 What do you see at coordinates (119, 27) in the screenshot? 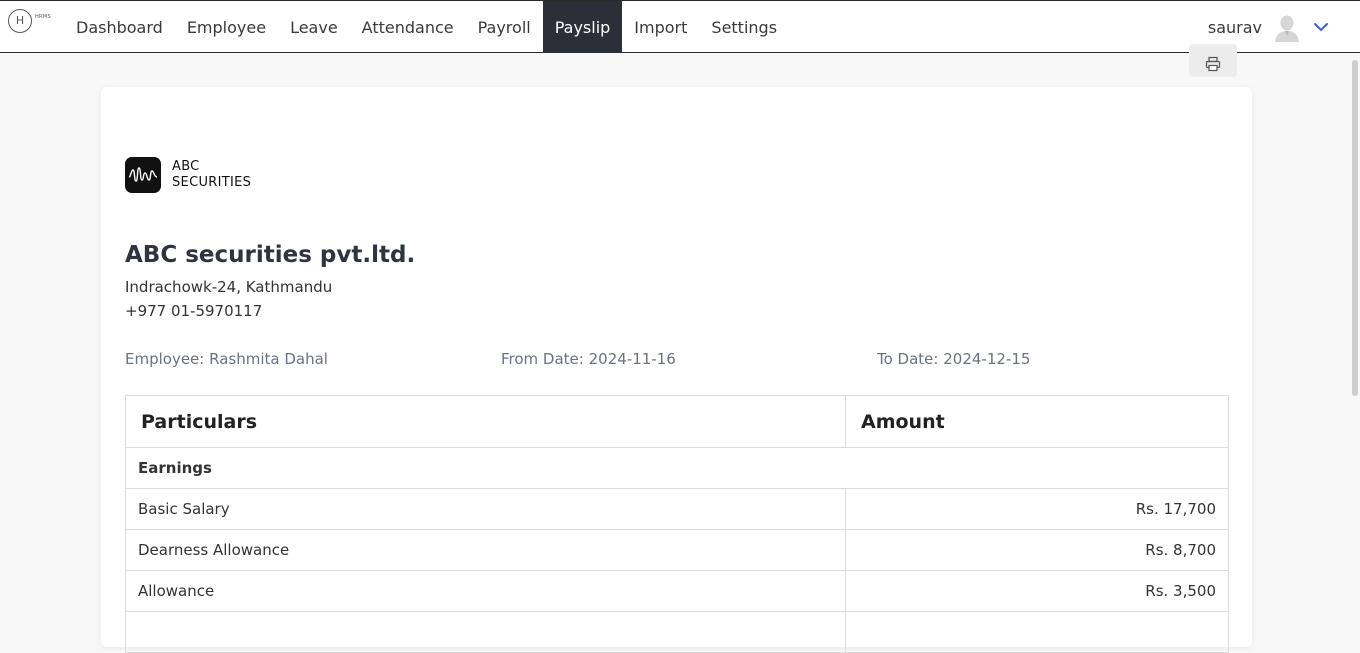
I see `nav-dashboard: Dashboard` at bounding box center [119, 27].